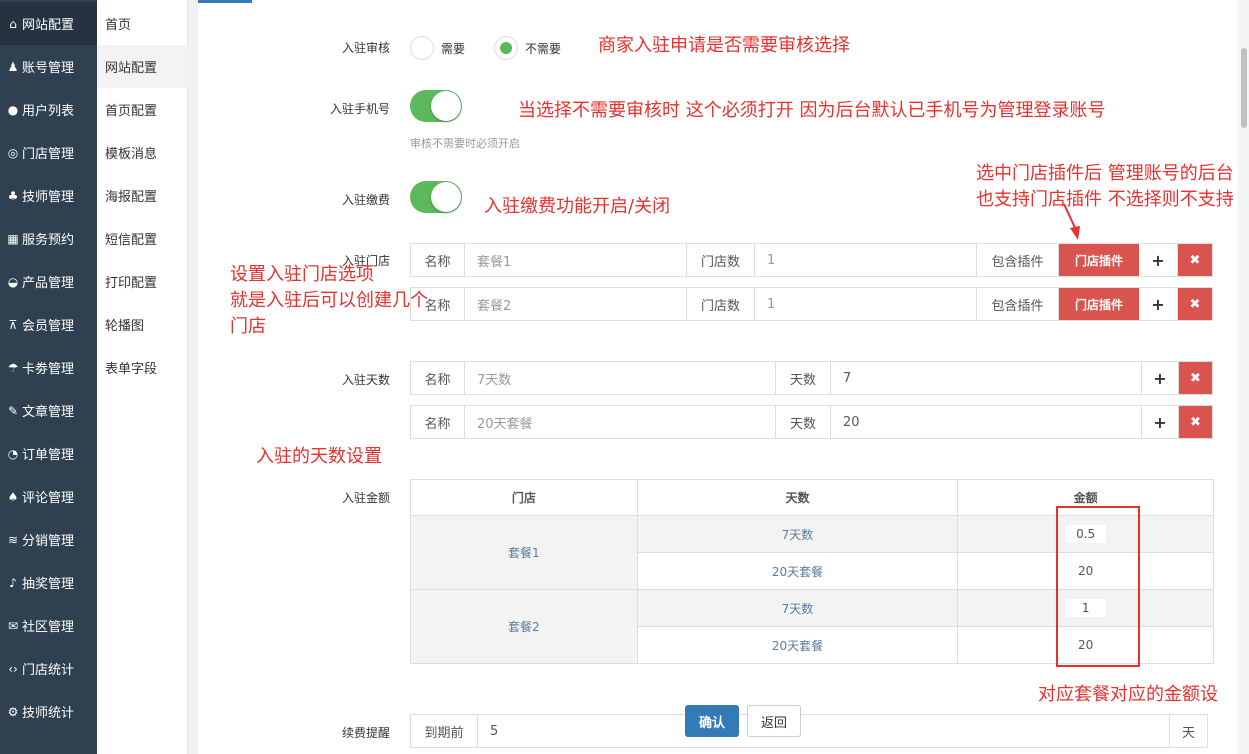 This screenshot has width=1249, height=754. Describe the element at coordinates (577, 206) in the screenshot. I see `annotation-fee: 入驻缴费功能开启/关闭` at that location.